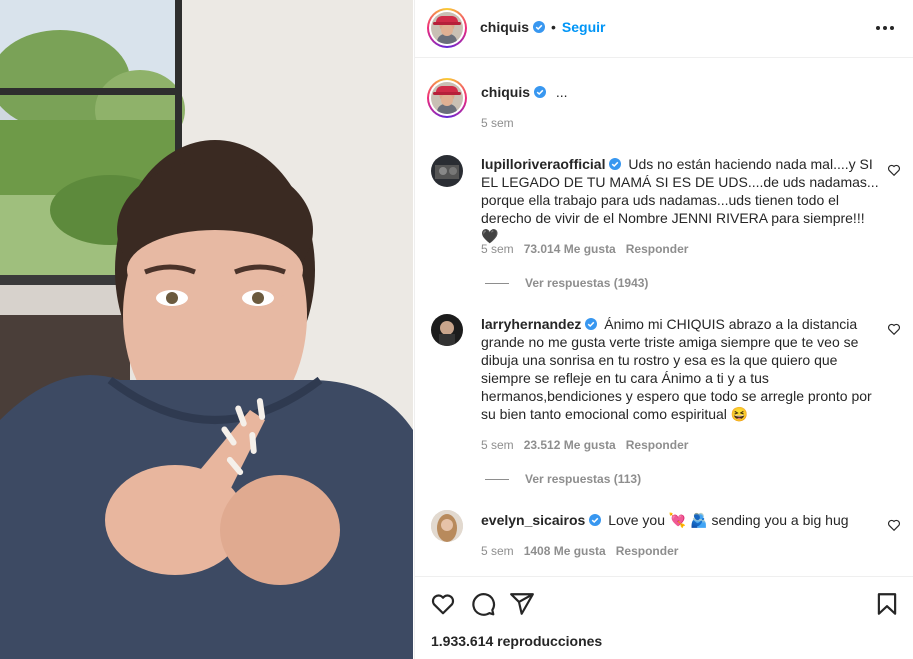 This screenshot has height=659, width=913. I want to click on comment-username: evelyn_sicairos, so click(533, 520).